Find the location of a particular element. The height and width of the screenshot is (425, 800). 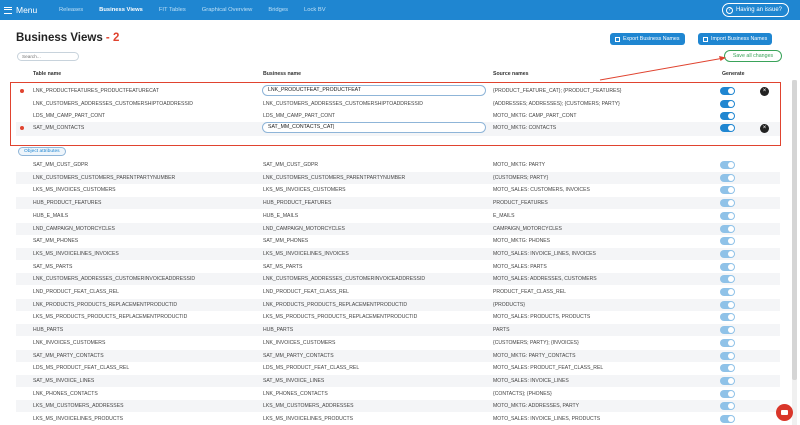

chat-fab-button is located at coordinates (784, 412).